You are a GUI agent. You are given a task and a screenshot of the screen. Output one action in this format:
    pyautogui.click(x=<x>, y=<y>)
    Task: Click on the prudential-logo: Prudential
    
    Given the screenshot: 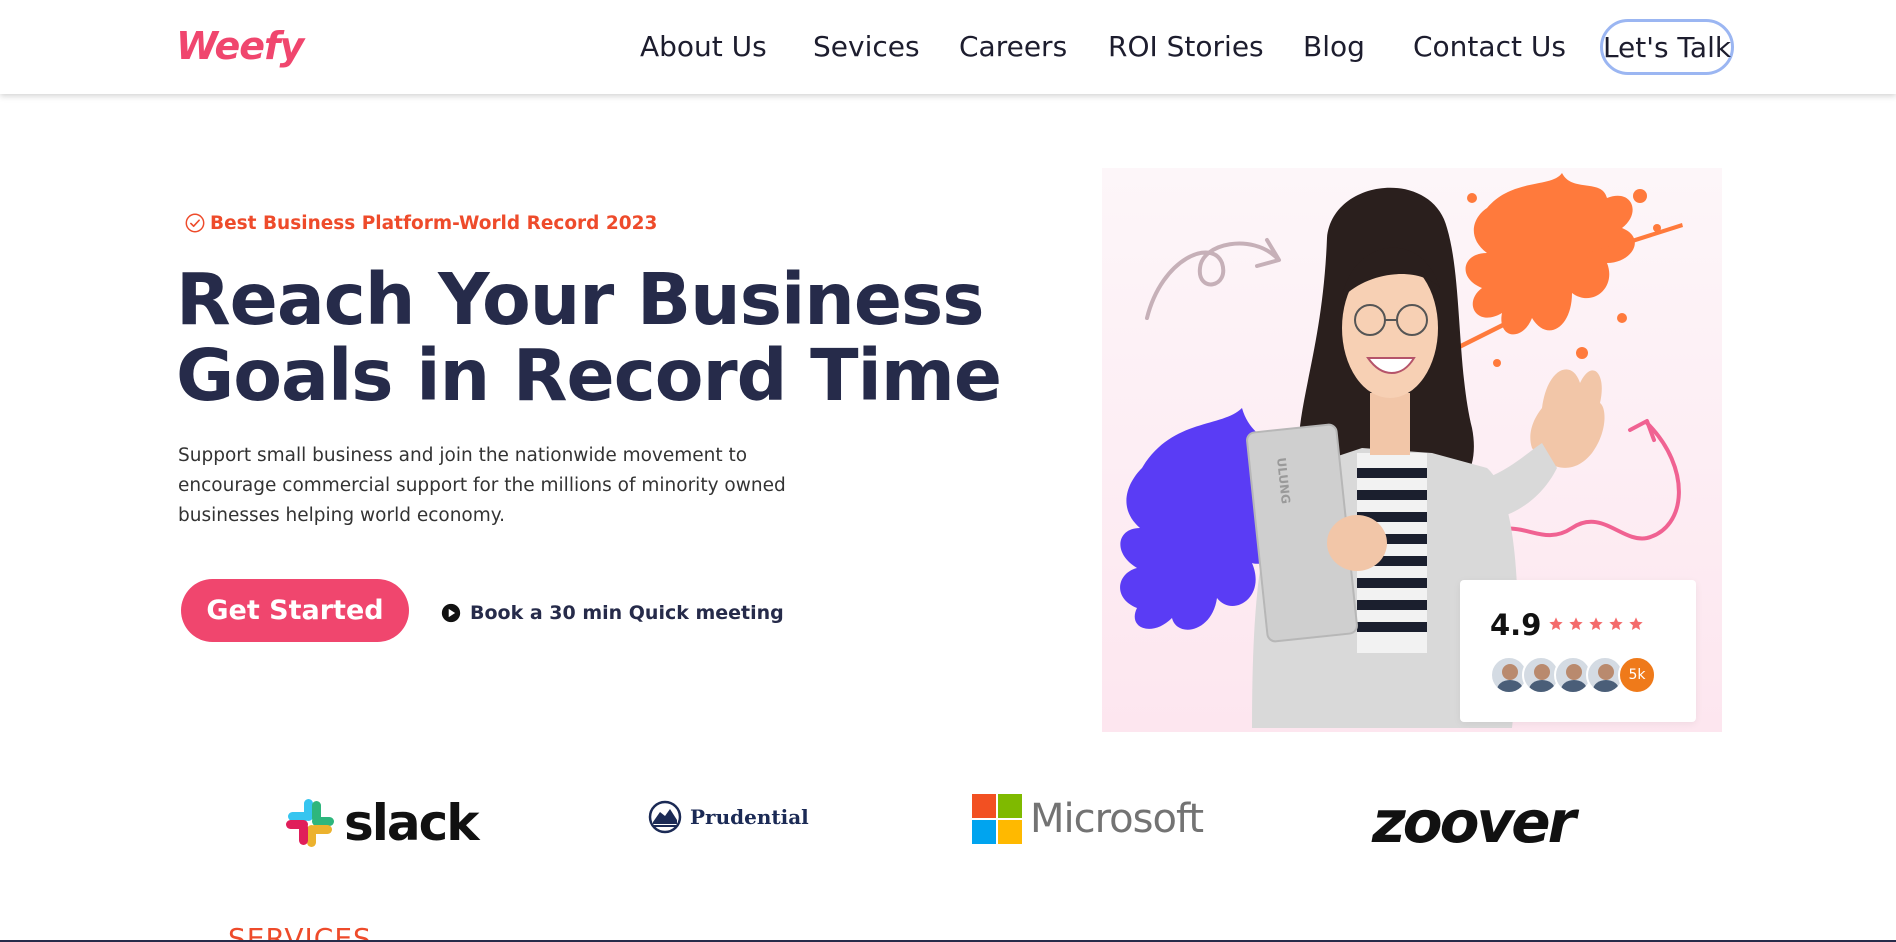 What is the action you would take?
    pyautogui.click(x=728, y=817)
    